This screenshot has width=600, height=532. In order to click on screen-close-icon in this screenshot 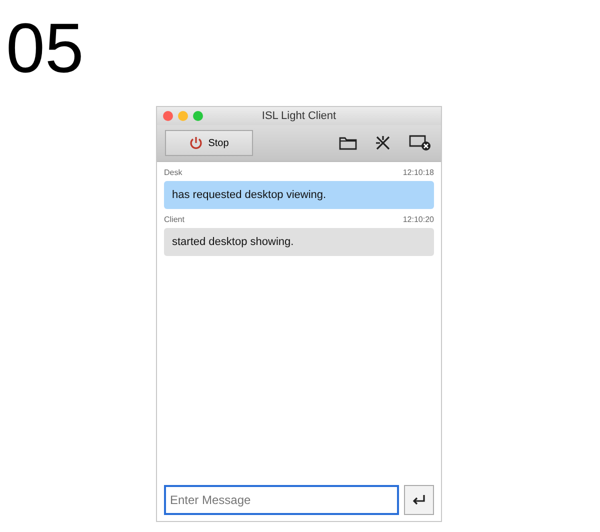, I will do `click(420, 143)`.